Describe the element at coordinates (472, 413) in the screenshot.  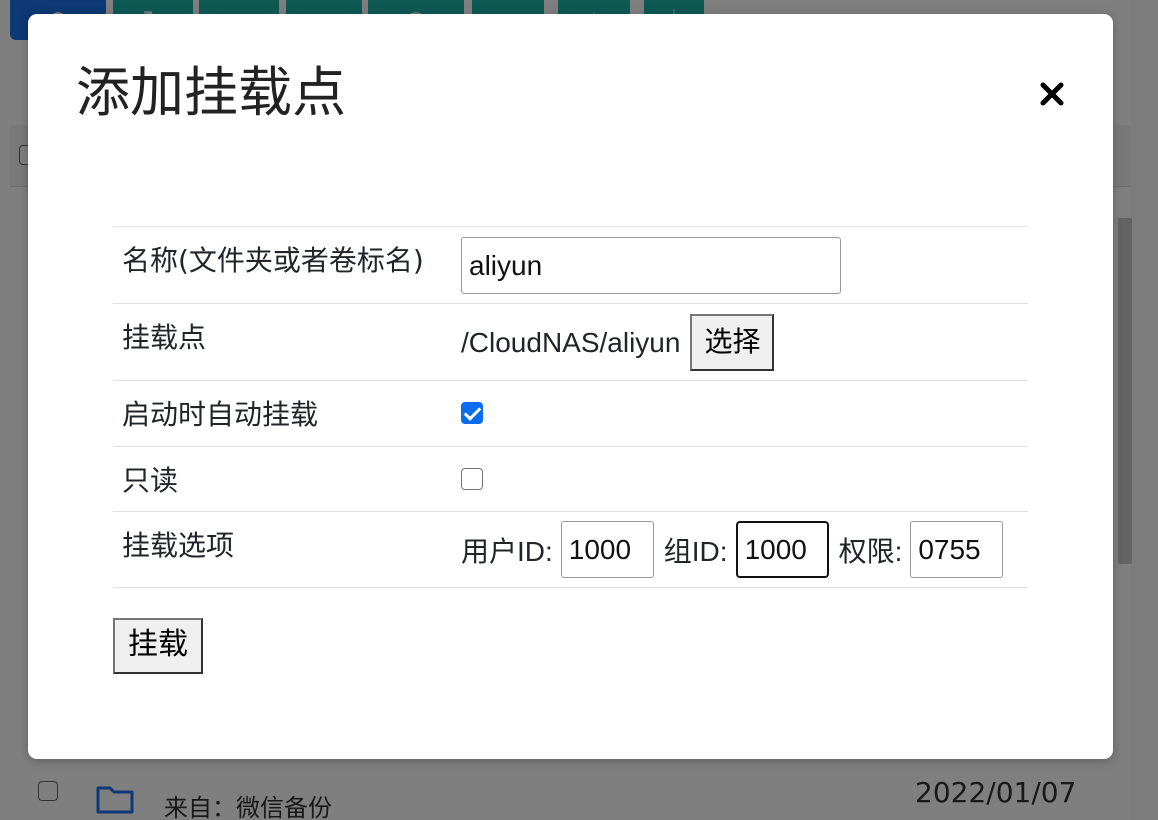
I see `auto-mount-checkbox` at that location.